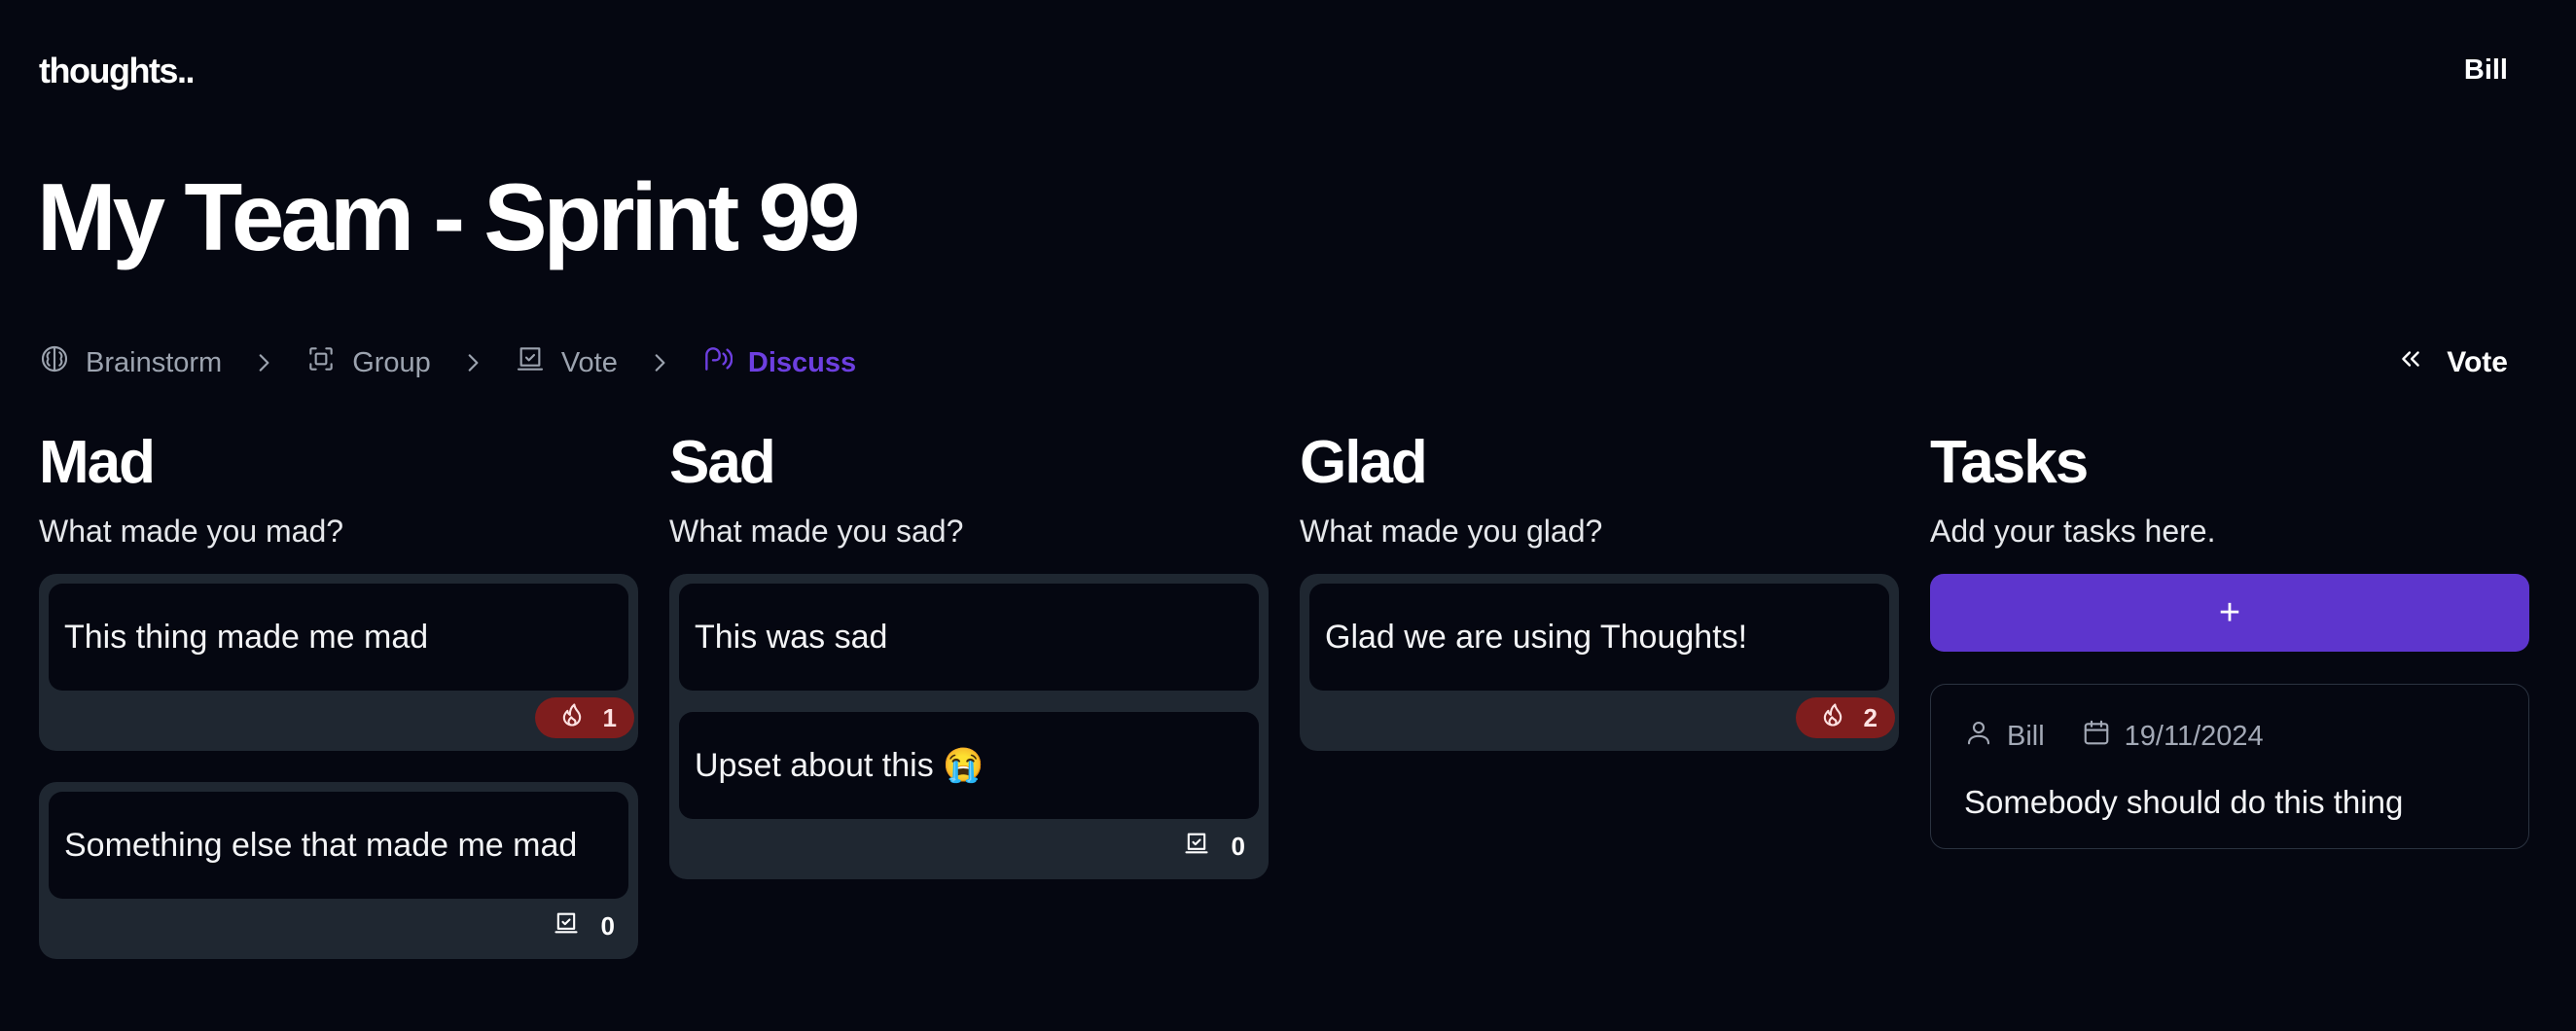 Image resolution: width=2576 pixels, height=1031 pixels. Describe the element at coordinates (1870, 717) in the screenshot. I see `vote-count: 2` at that location.